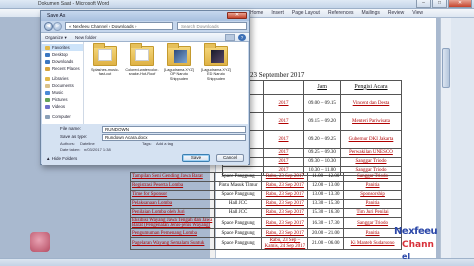 This screenshot has width=474, height=266. Describe the element at coordinates (172, 243) in the screenshot. I see `event-name-cell: Pagelaran Wayang Semalam Suntuk` at that location.